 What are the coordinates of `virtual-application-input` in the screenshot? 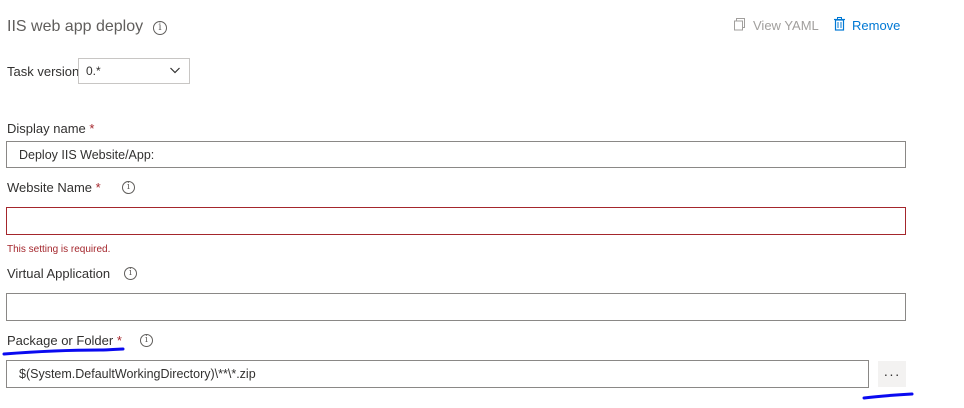 It's located at (456, 307).